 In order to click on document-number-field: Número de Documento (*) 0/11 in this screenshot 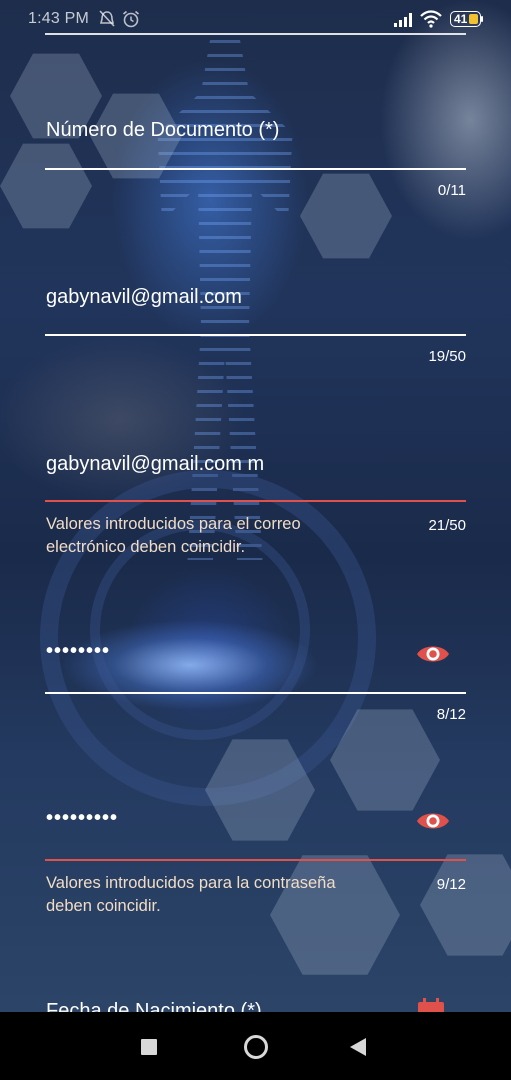, I will do `click(255, 155)`.